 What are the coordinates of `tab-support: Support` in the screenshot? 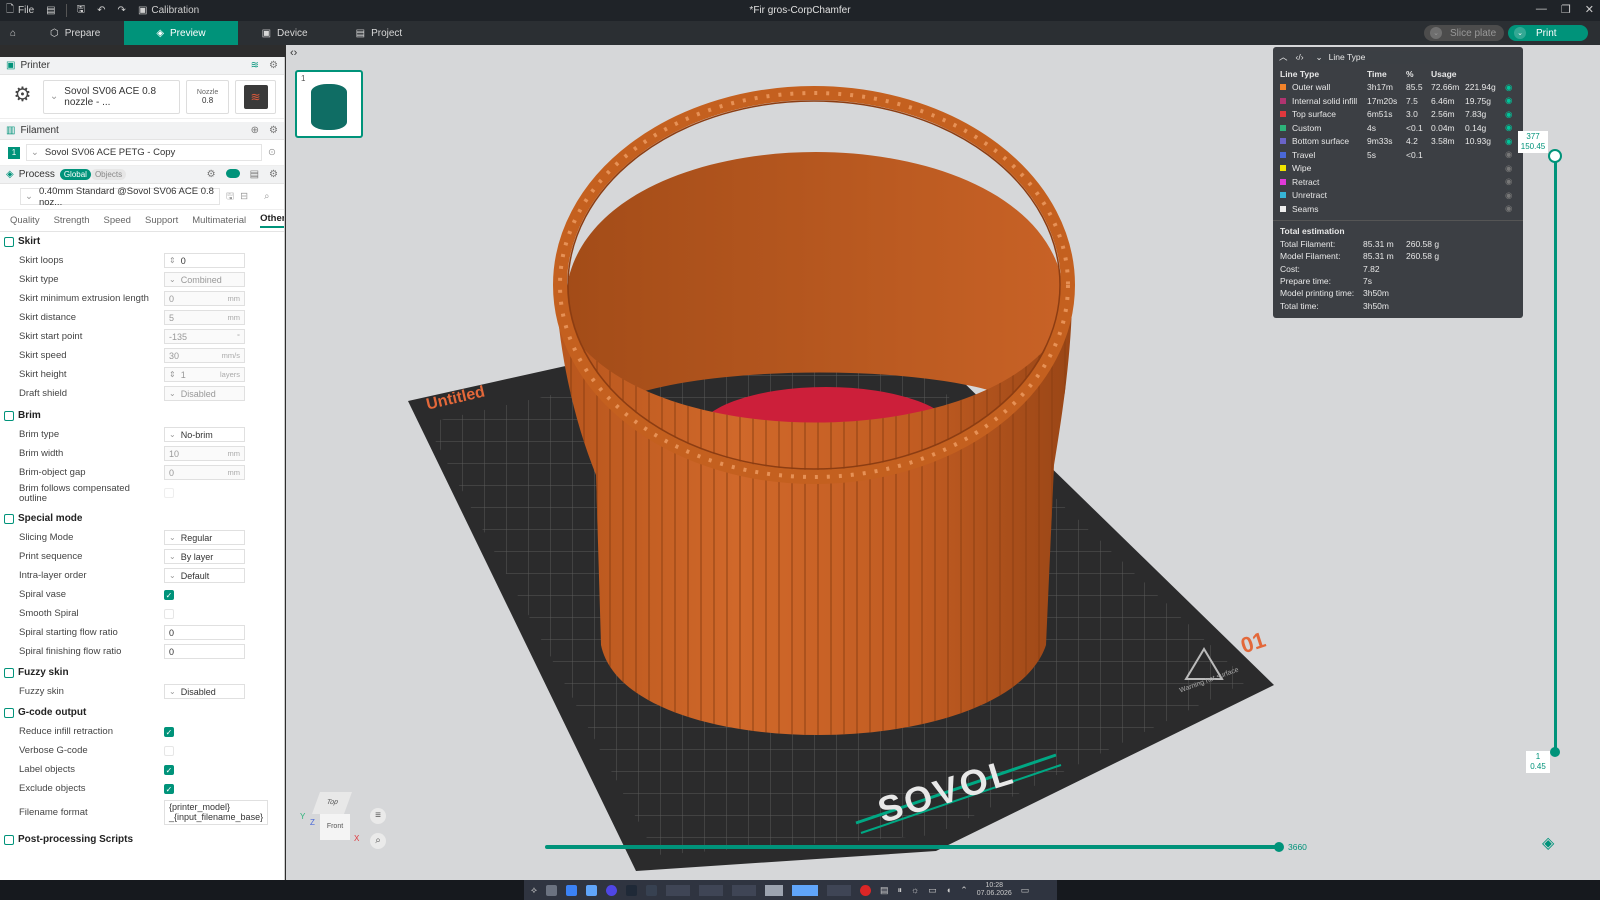 It's located at (161, 220).